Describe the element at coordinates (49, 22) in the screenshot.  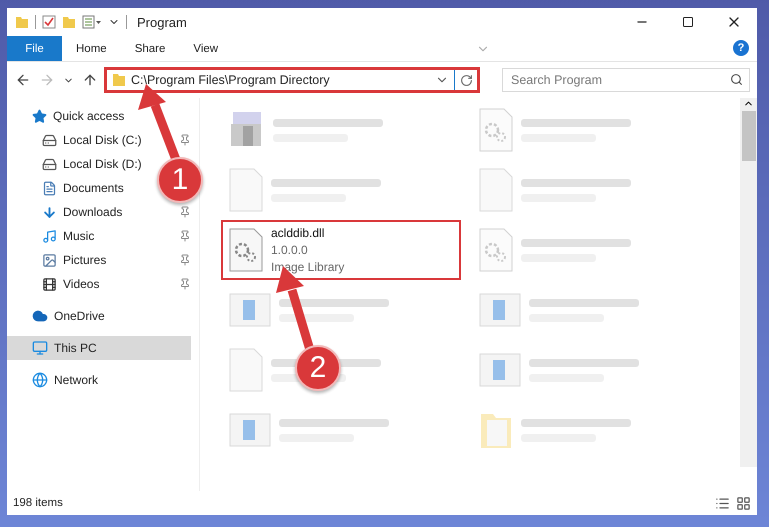
I see `checklist-icon` at that location.